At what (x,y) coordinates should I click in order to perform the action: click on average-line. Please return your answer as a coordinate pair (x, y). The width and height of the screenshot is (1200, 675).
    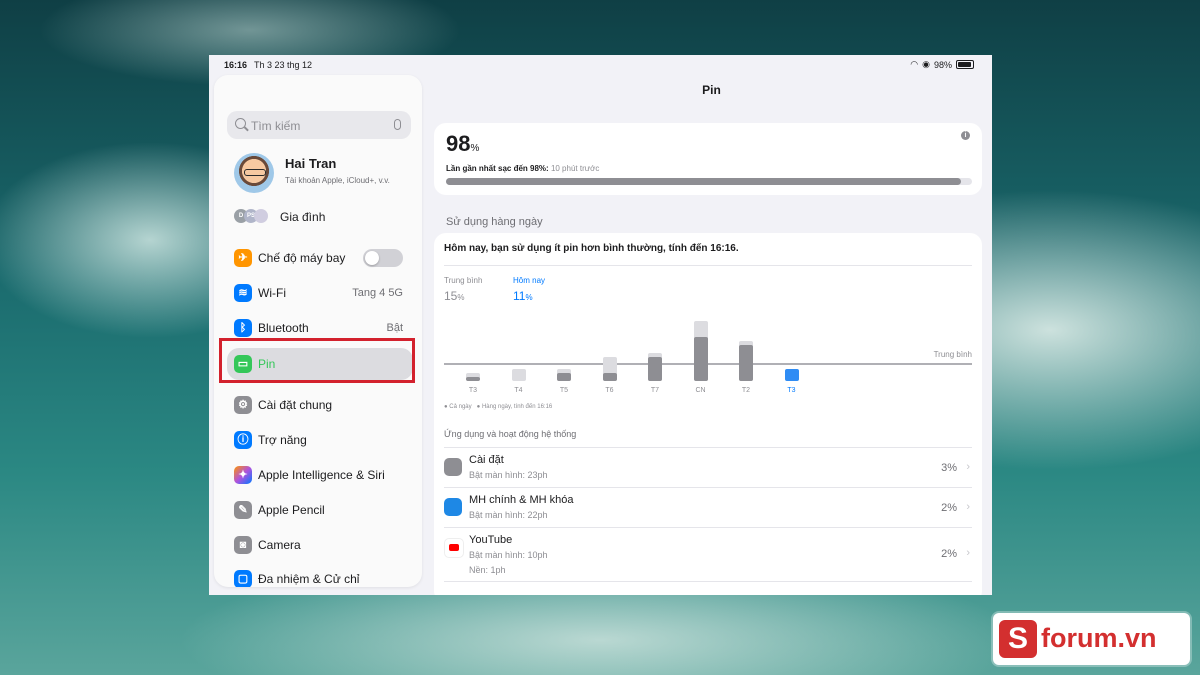
    Looking at the image, I should click on (708, 364).